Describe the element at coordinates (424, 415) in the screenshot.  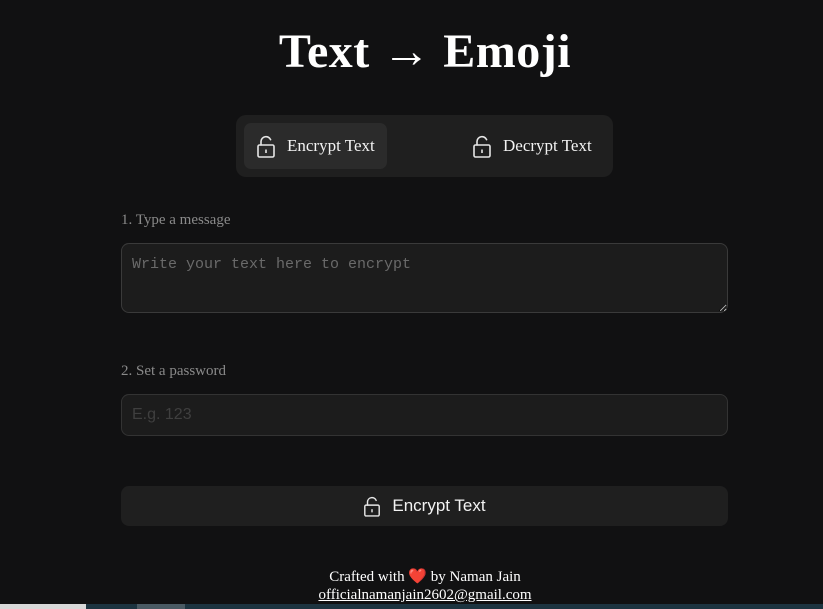
I see `password-input` at that location.